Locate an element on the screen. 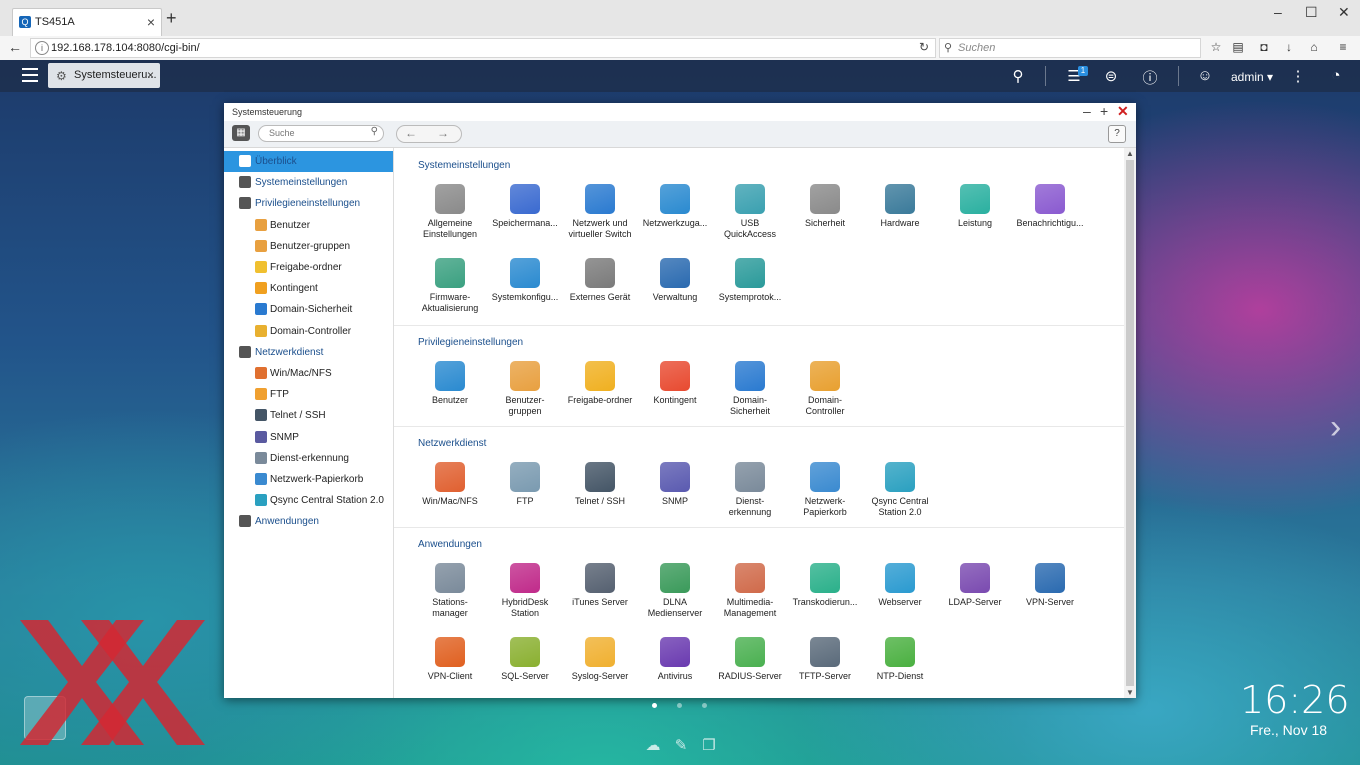 The image size is (1360, 765). app-launcher: Sicherheit is located at coordinates (825, 206).